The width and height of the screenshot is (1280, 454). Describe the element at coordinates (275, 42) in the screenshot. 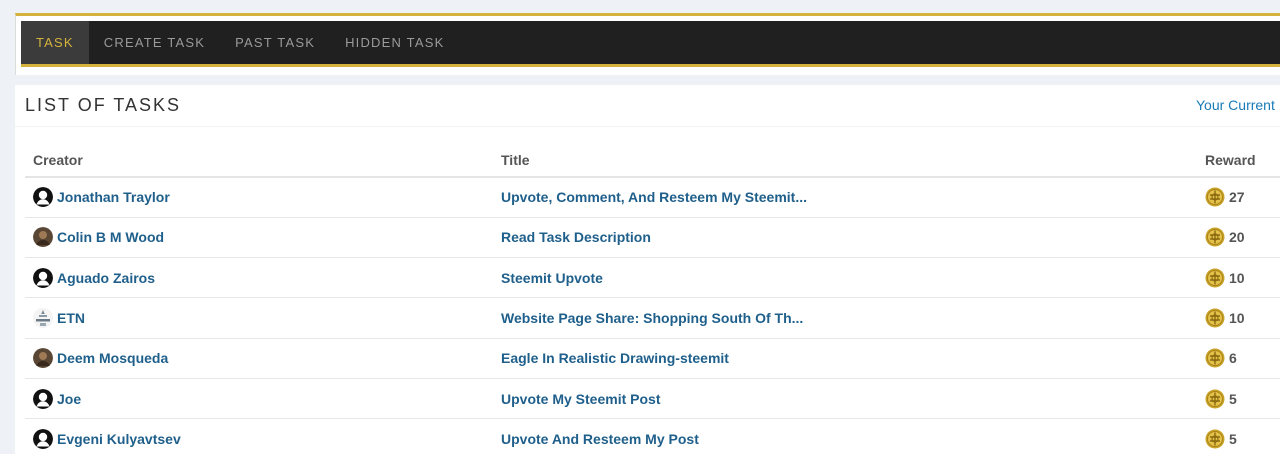

I see `tab-past-task: PAST TASK` at that location.